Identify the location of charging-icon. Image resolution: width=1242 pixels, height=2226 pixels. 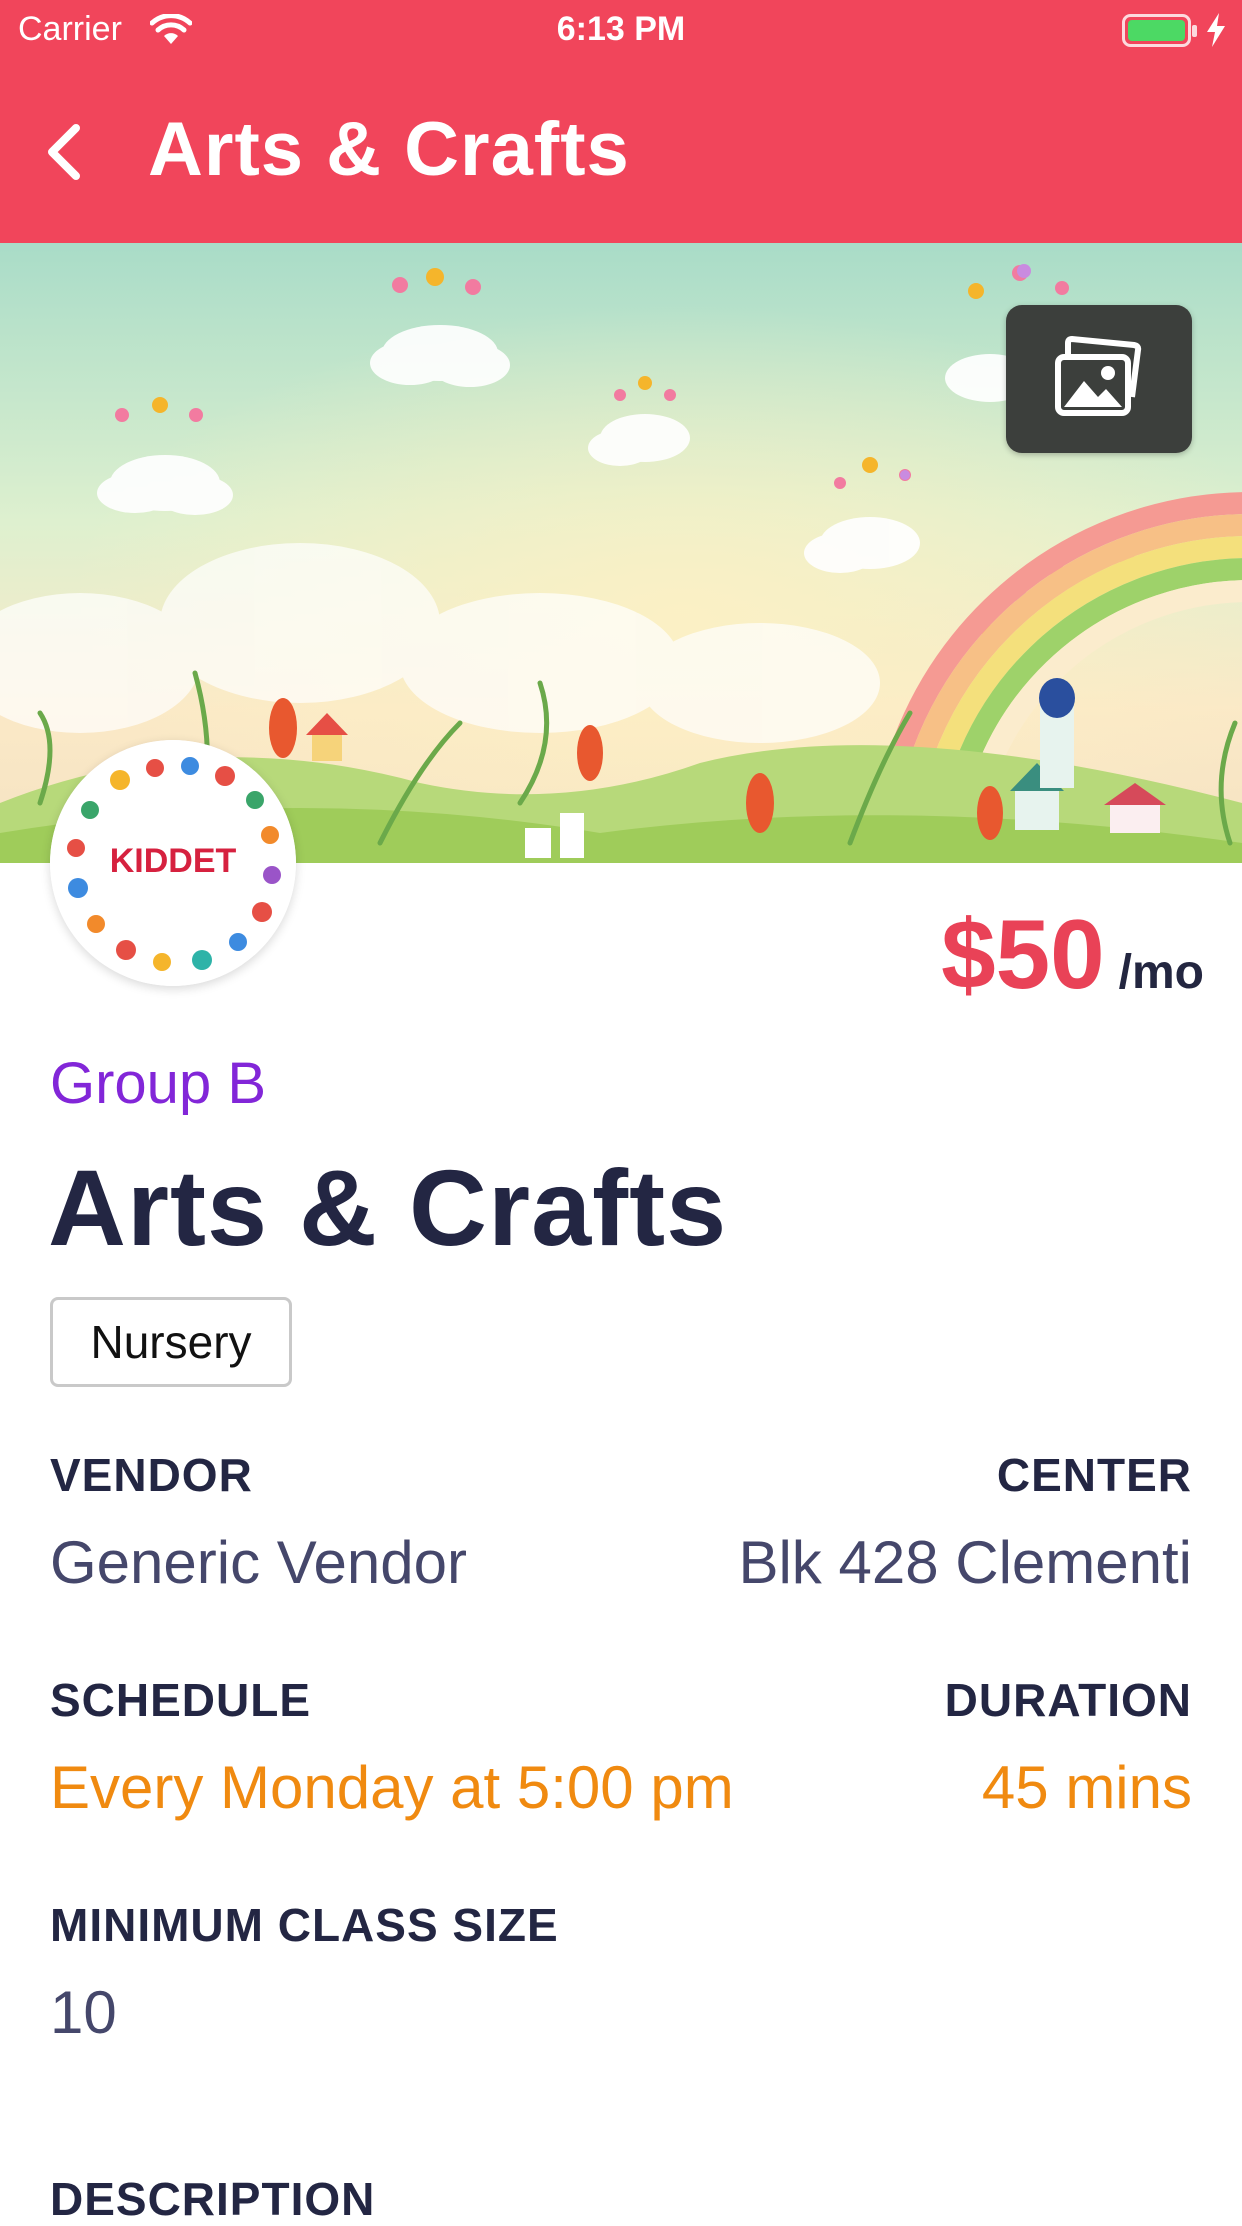
(1216, 32).